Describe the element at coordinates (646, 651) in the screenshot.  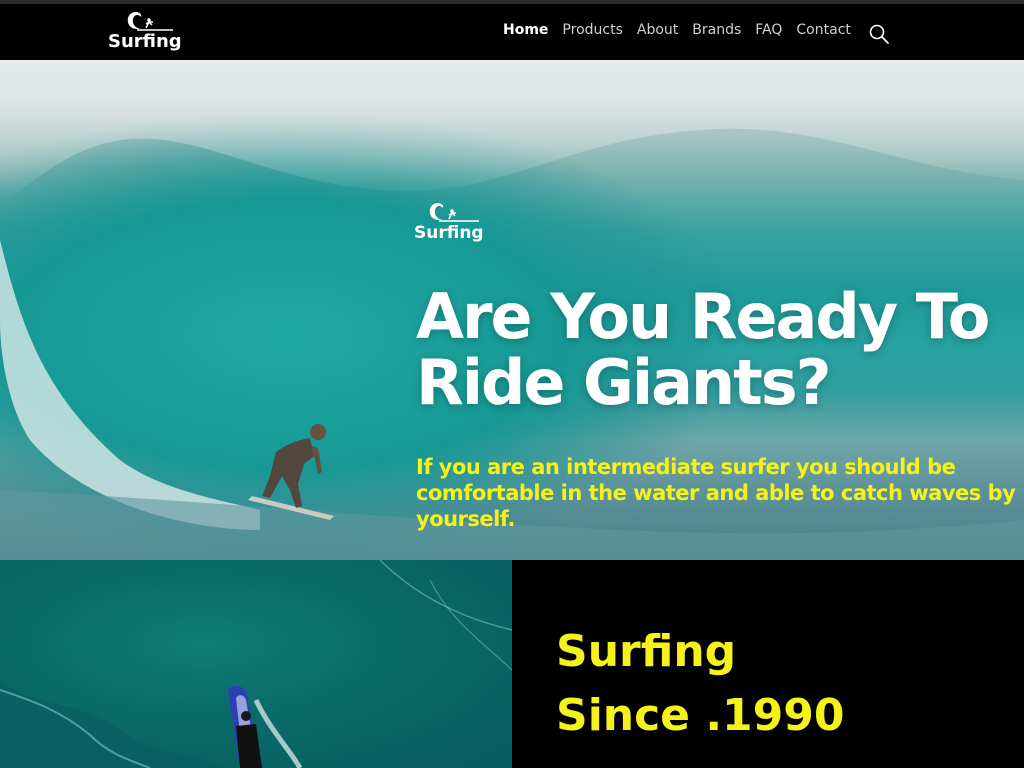
I see `about-heading-line-1: Surfing` at that location.